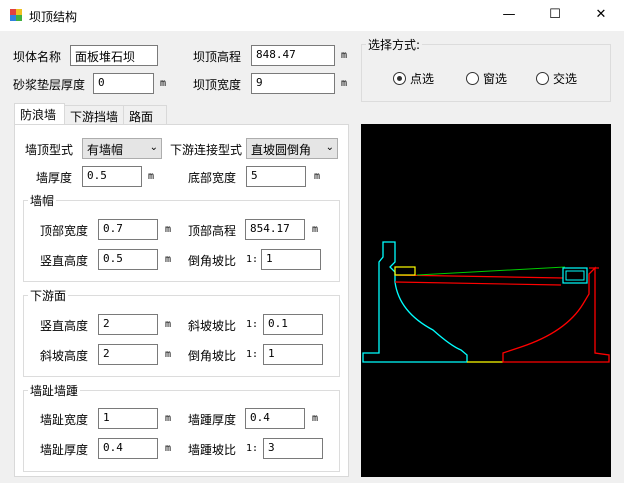 The image size is (624, 483). I want to click on ds-slope-ratio-label: 斜坡坡比, so click(212, 326).